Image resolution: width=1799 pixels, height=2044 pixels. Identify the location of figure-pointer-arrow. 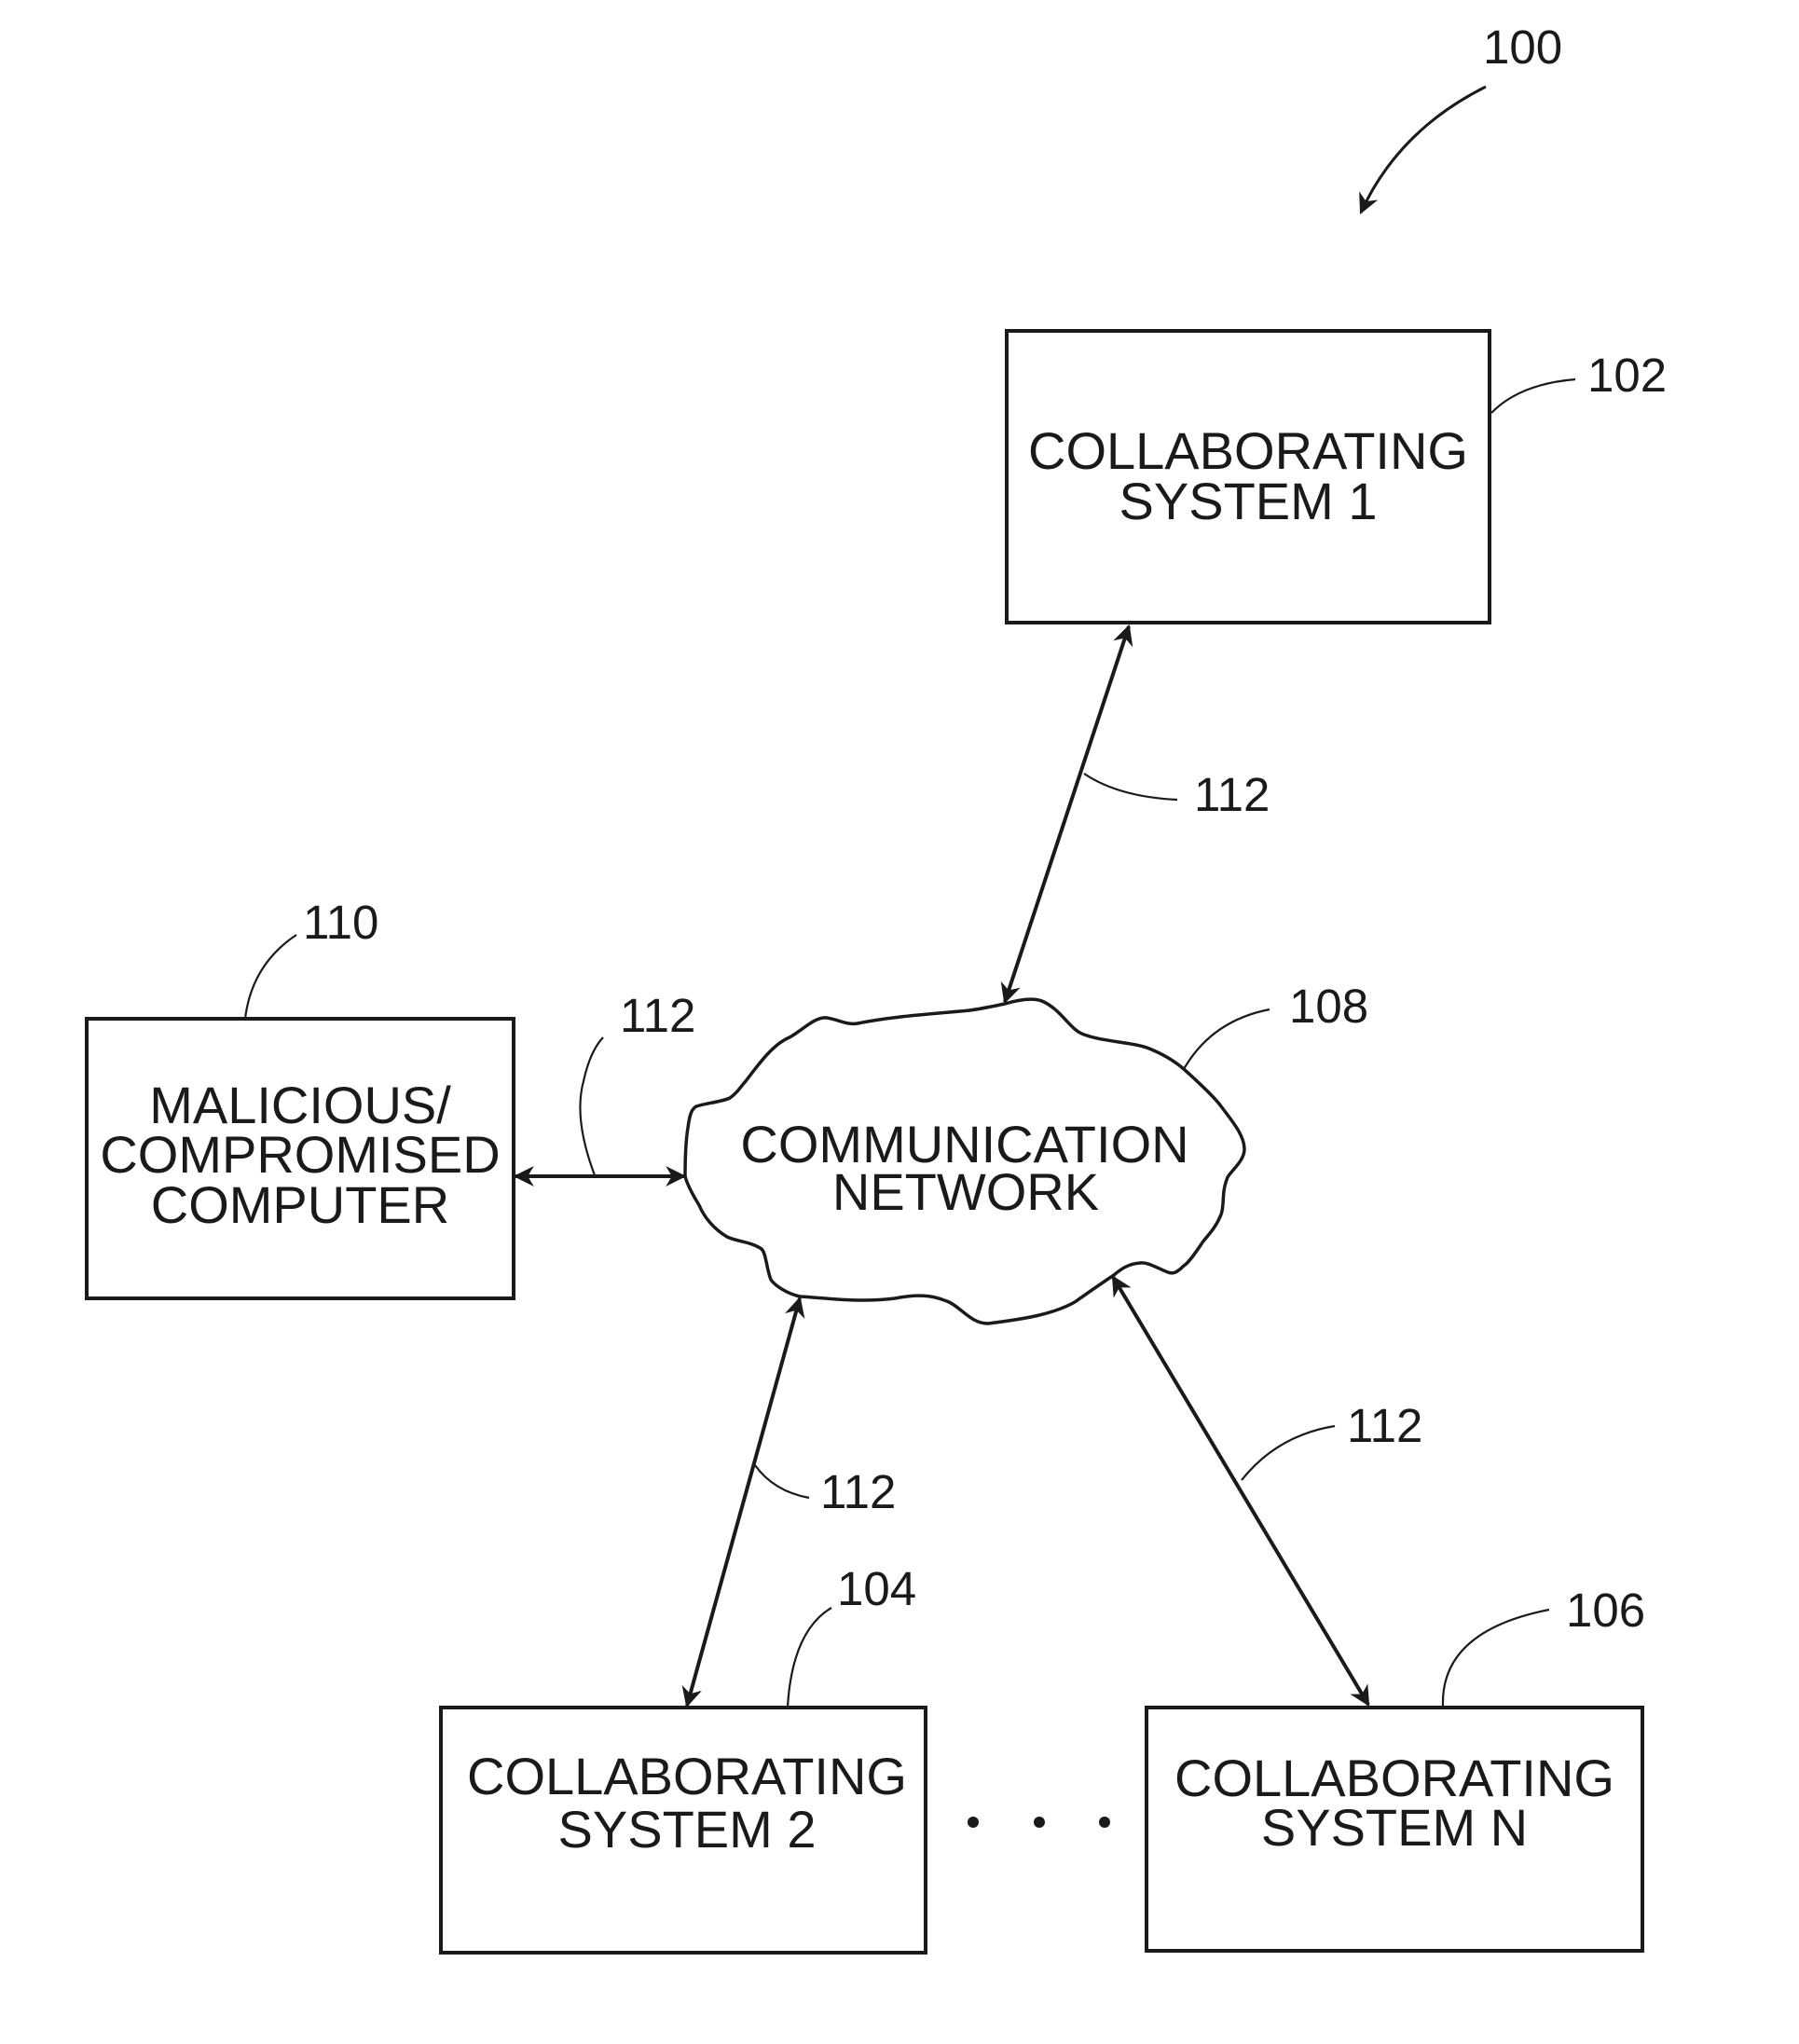
(1423, 150).